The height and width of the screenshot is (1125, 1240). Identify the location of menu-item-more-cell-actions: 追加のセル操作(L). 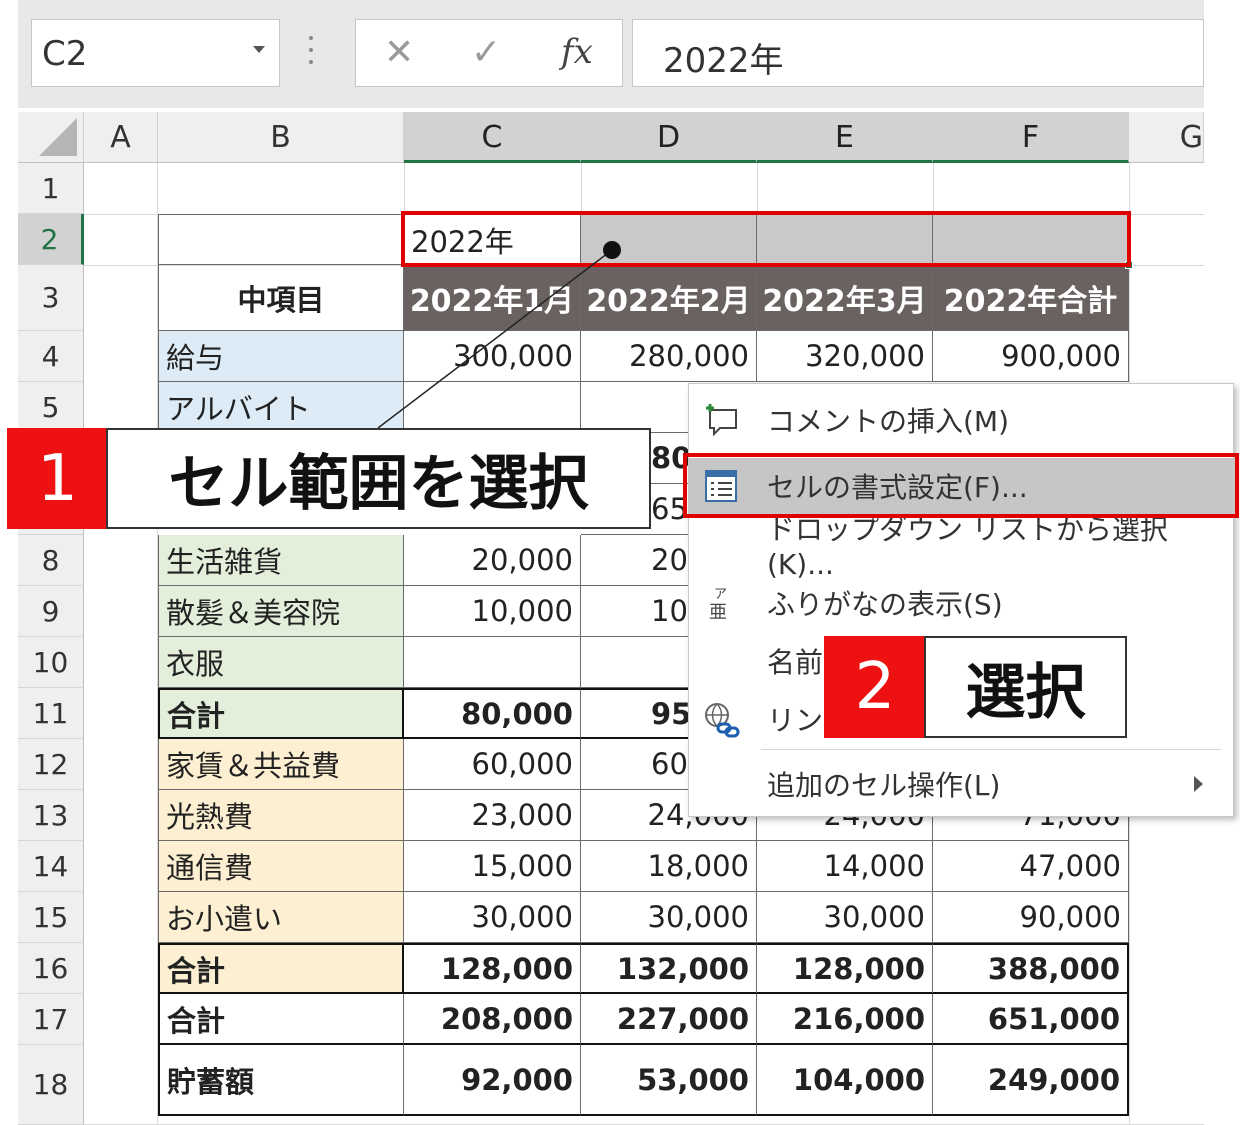
(961, 784).